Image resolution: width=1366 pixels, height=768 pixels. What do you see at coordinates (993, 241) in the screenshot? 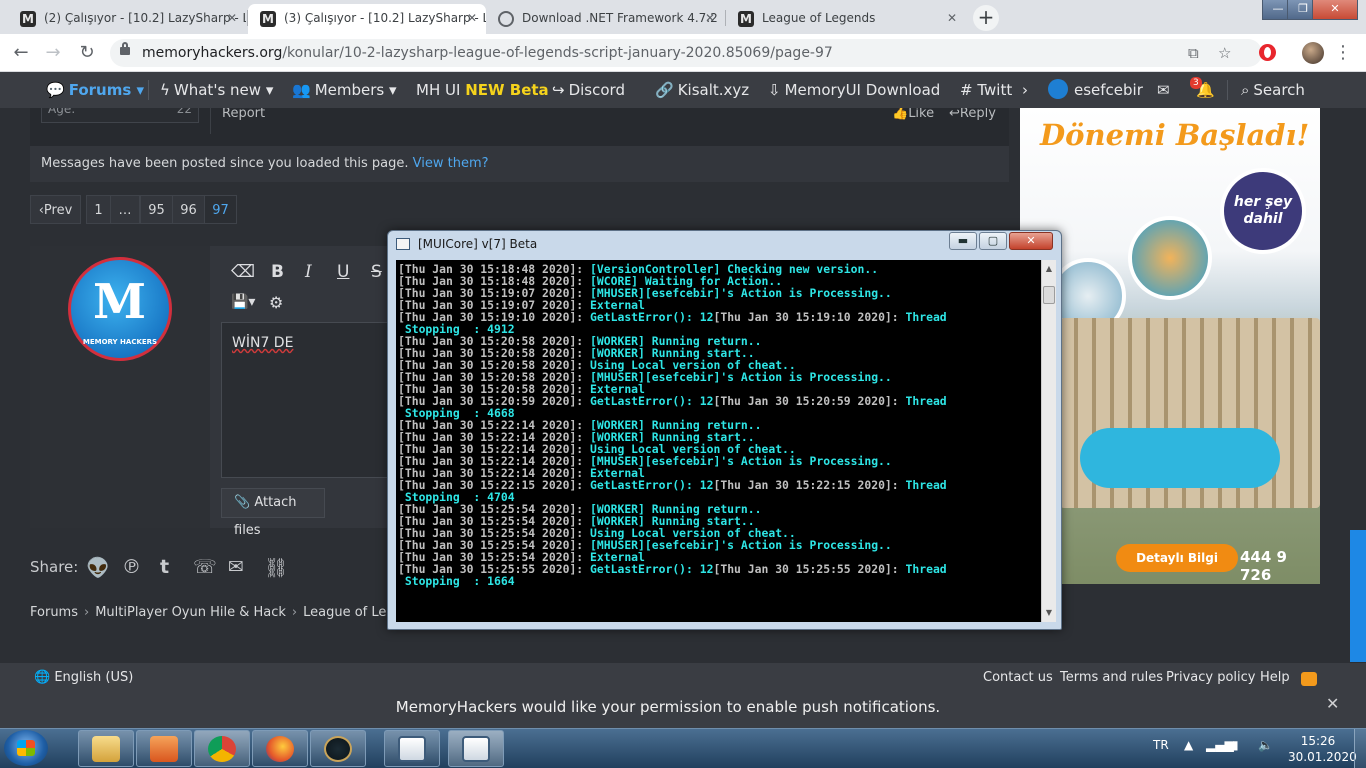
I see `console-maximize-button: ▢` at bounding box center [993, 241].